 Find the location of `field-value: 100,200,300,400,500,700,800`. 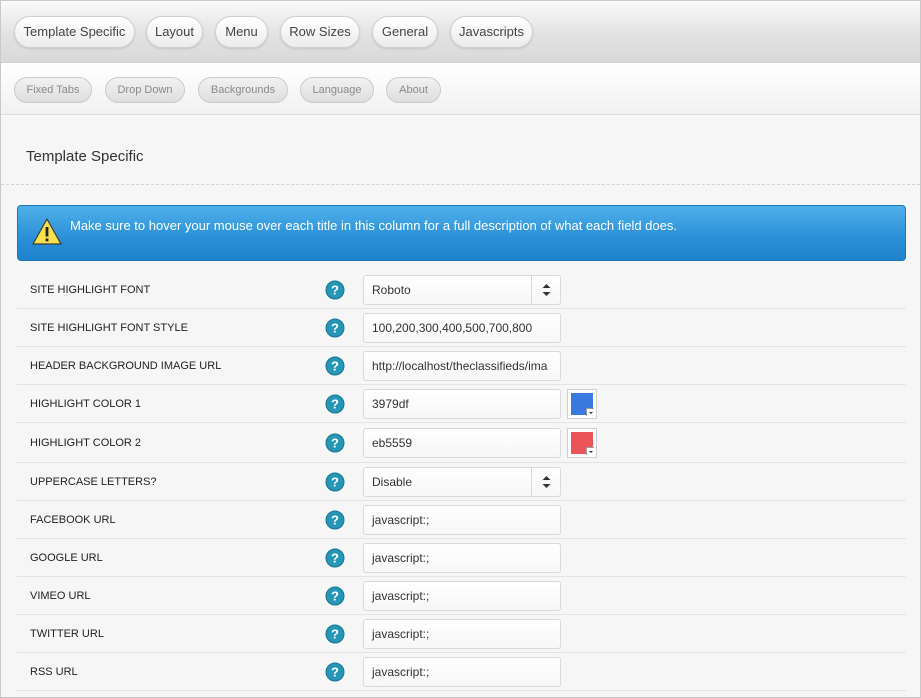

field-value: 100,200,300,400,500,700,800 is located at coordinates (452, 328).